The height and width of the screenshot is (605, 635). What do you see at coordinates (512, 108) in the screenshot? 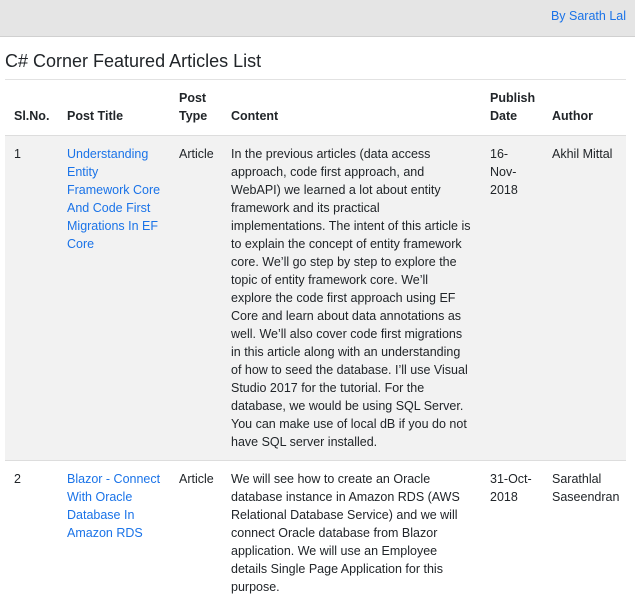
I see `column-header-date: Publish Date` at bounding box center [512, 108].